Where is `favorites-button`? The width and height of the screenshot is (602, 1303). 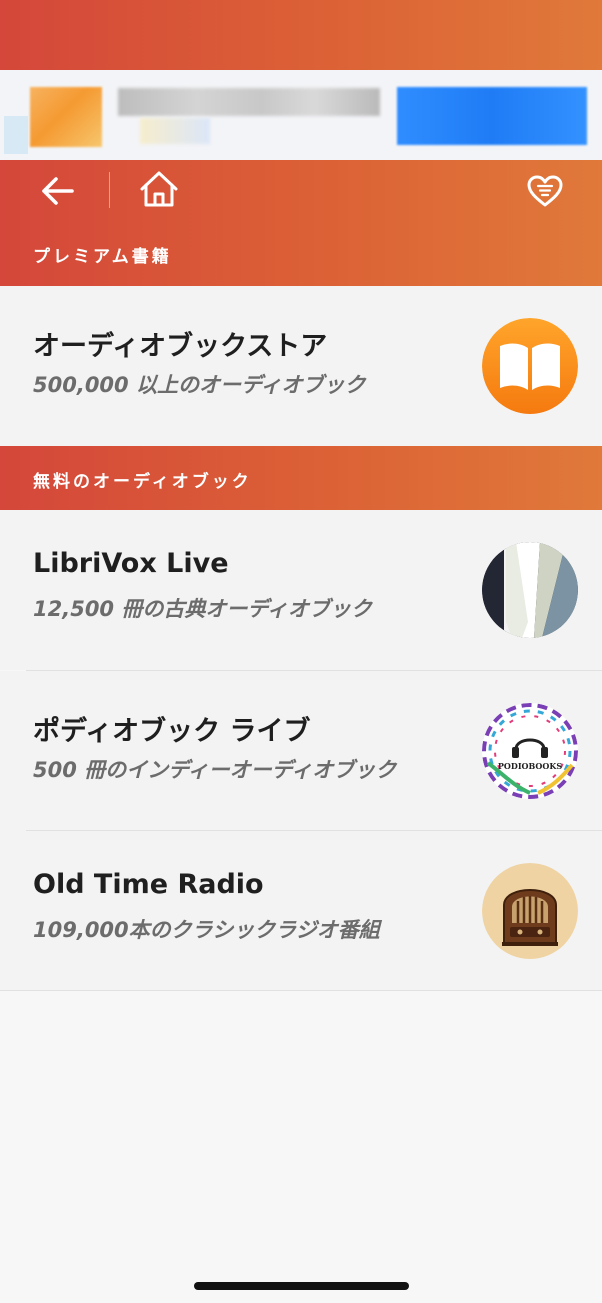 favorites-button is located at coordinates (545, 191).